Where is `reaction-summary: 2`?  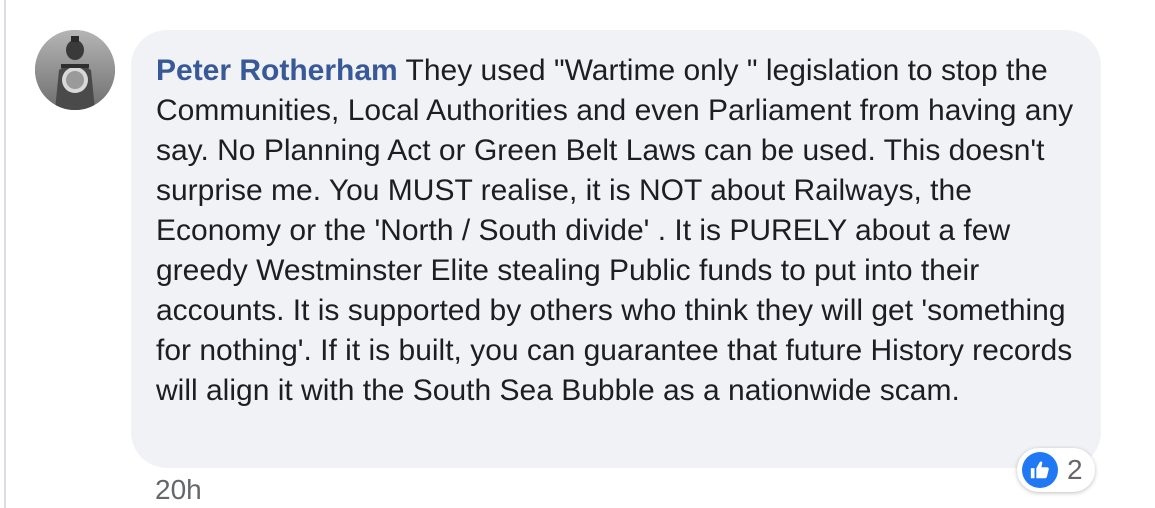
reaction-summary: 2 is located at coordinates (1056, 470).